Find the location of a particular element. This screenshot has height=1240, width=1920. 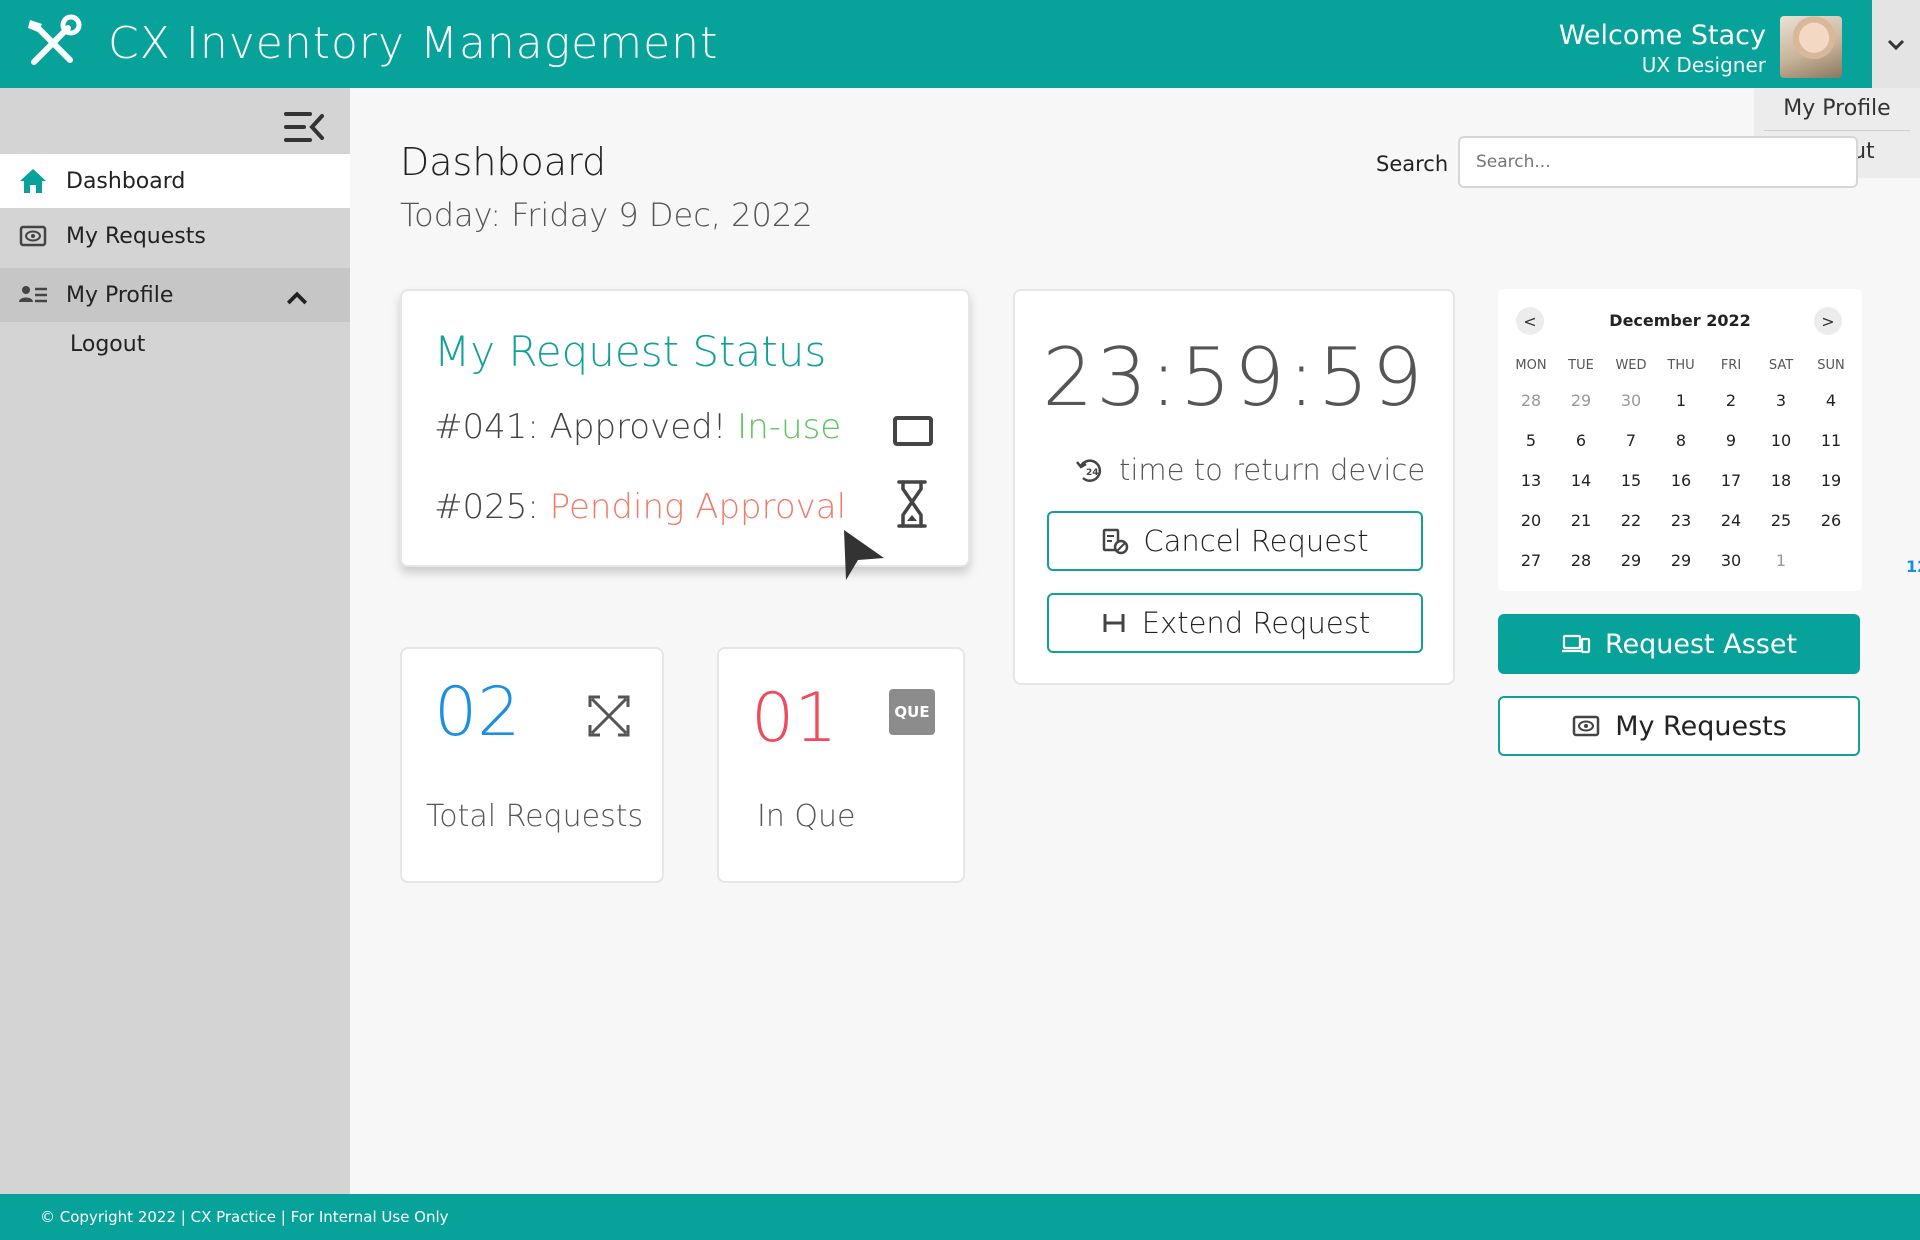

hourglass-icon is located at coordinates (912, 504).